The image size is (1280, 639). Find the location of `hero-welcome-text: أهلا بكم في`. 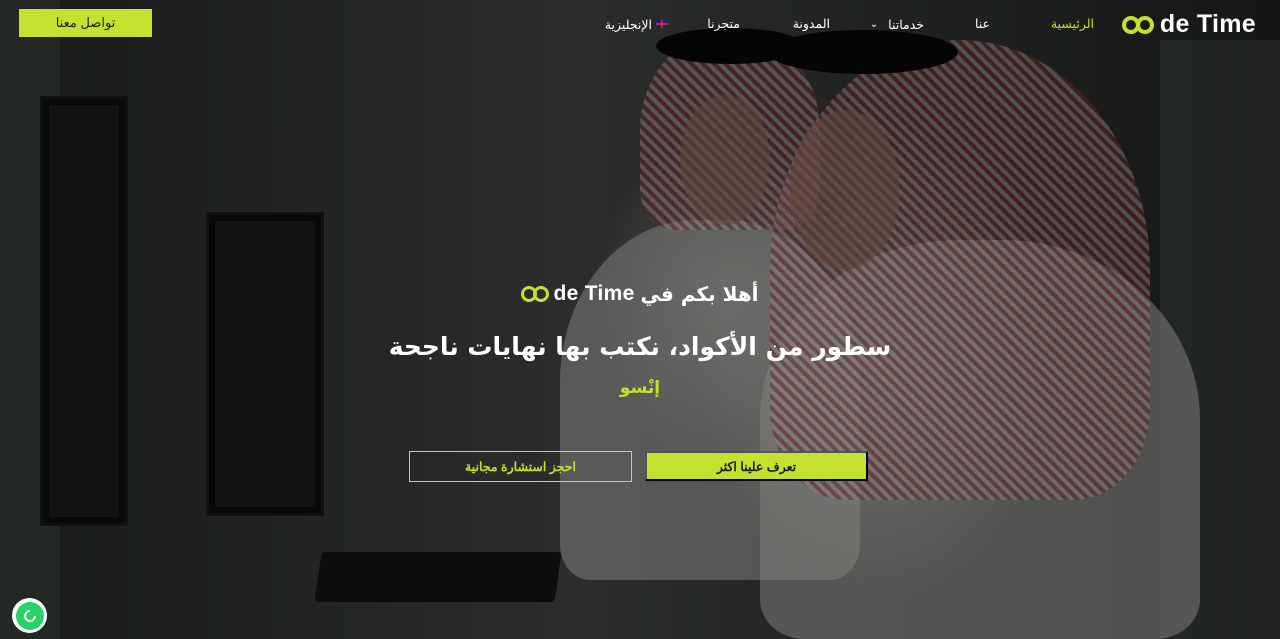

hero-welcome-text: أهلا بكم في is located at coordinates (699, 294).